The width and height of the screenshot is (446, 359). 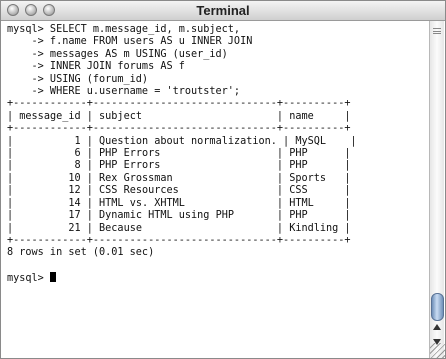 What do you see at coordinates (28, 279) in the screenshot?
I see `prompt-text: mysql>` at bounding box center [28, 279].